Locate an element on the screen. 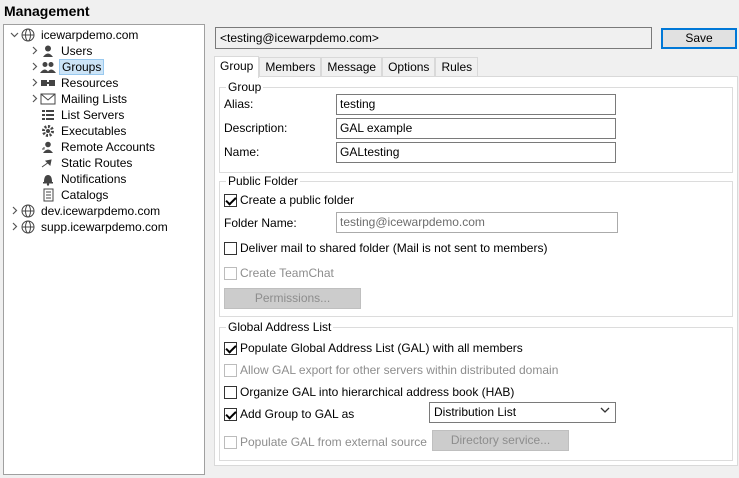 This screenshot has height=478, width=739. alias-input: testing is located at coordinates (476, 104).